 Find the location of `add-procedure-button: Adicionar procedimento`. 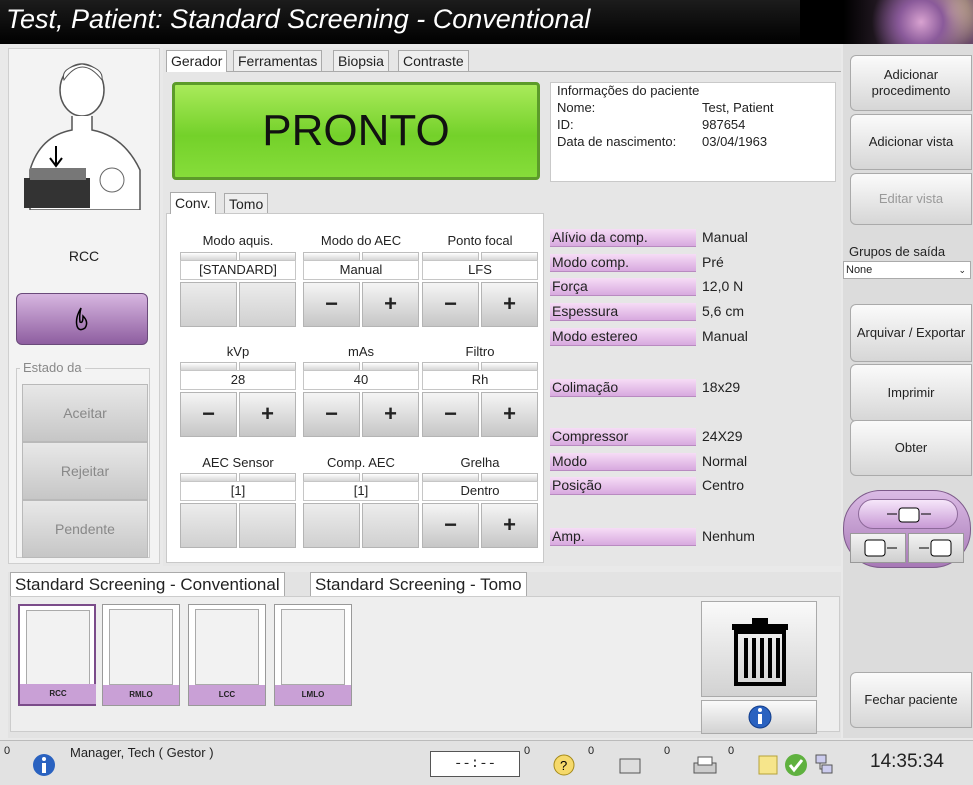

add-procedure-button: Adicionar procedimento is located at coordinates (911, 83).